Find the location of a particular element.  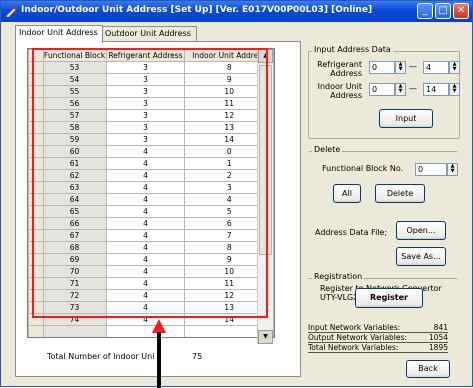

table-row: 56 3 11 is located at coordinates (151, 103).